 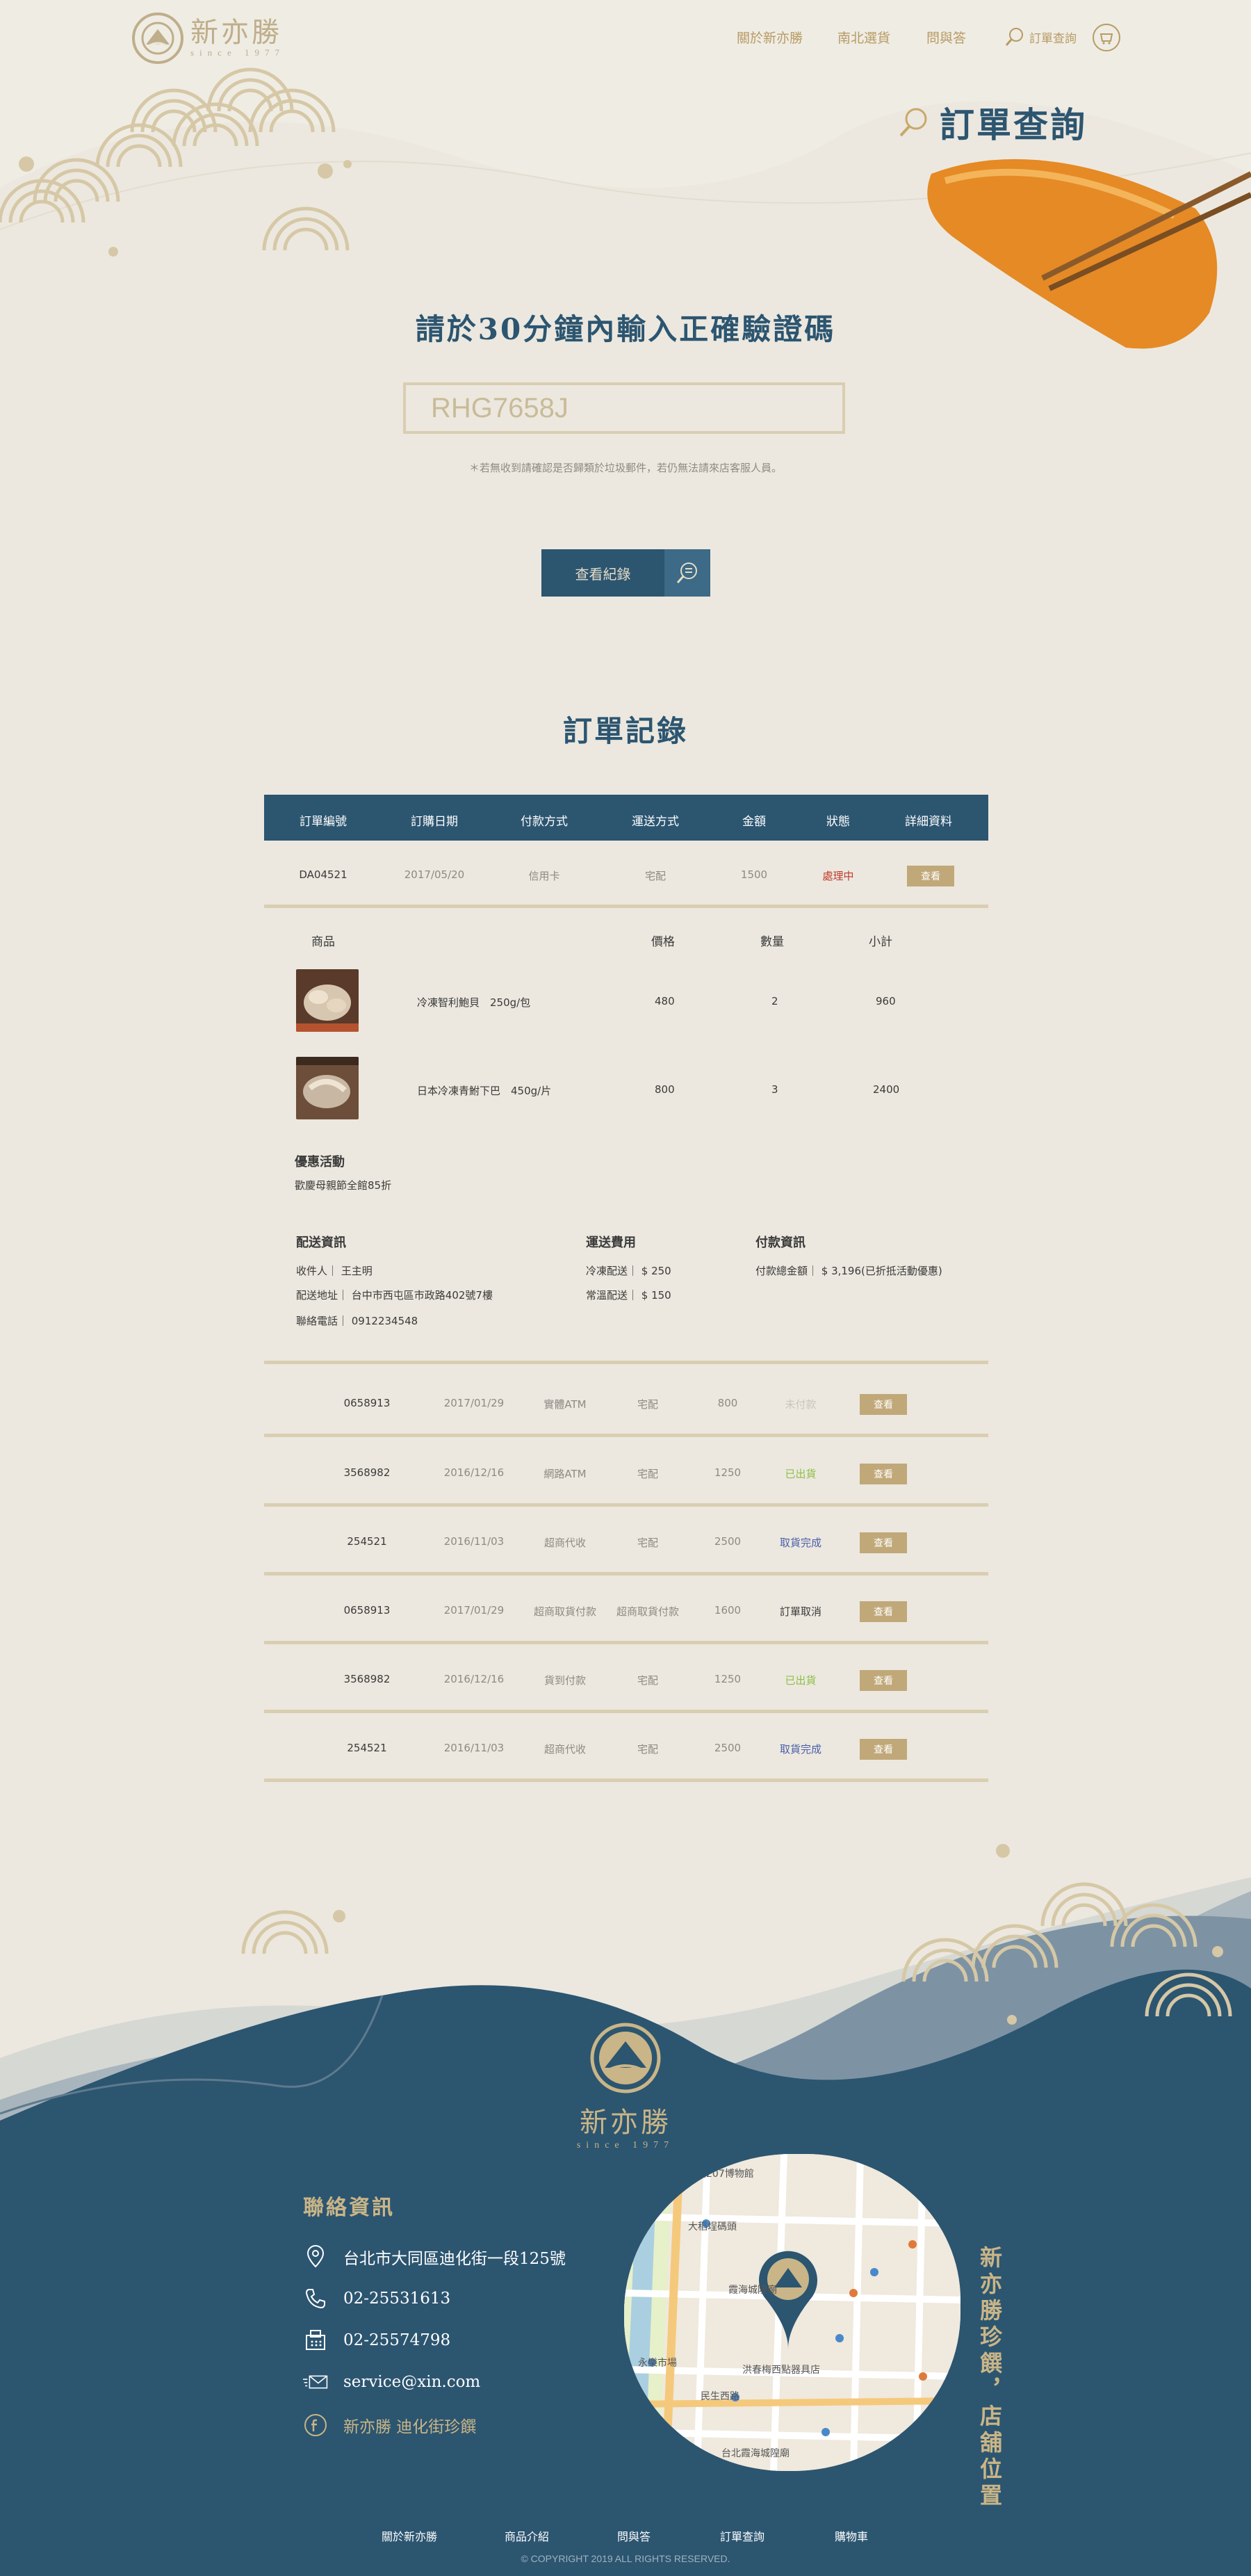 I want to click on footer-nav-order-query: 訂單查詢, so click(x=742, y=2535).